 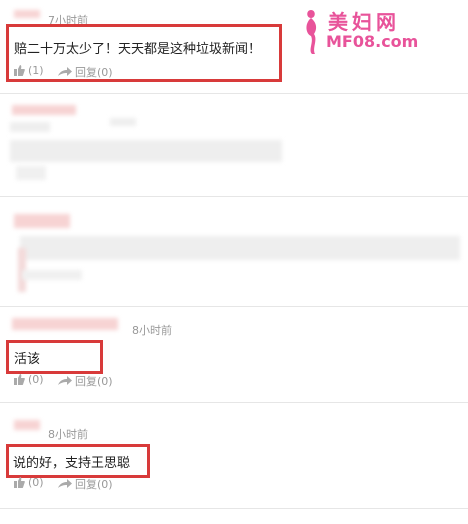 I want to click on watermark-site-domain: MF08.com, so click(x=372, y=41).